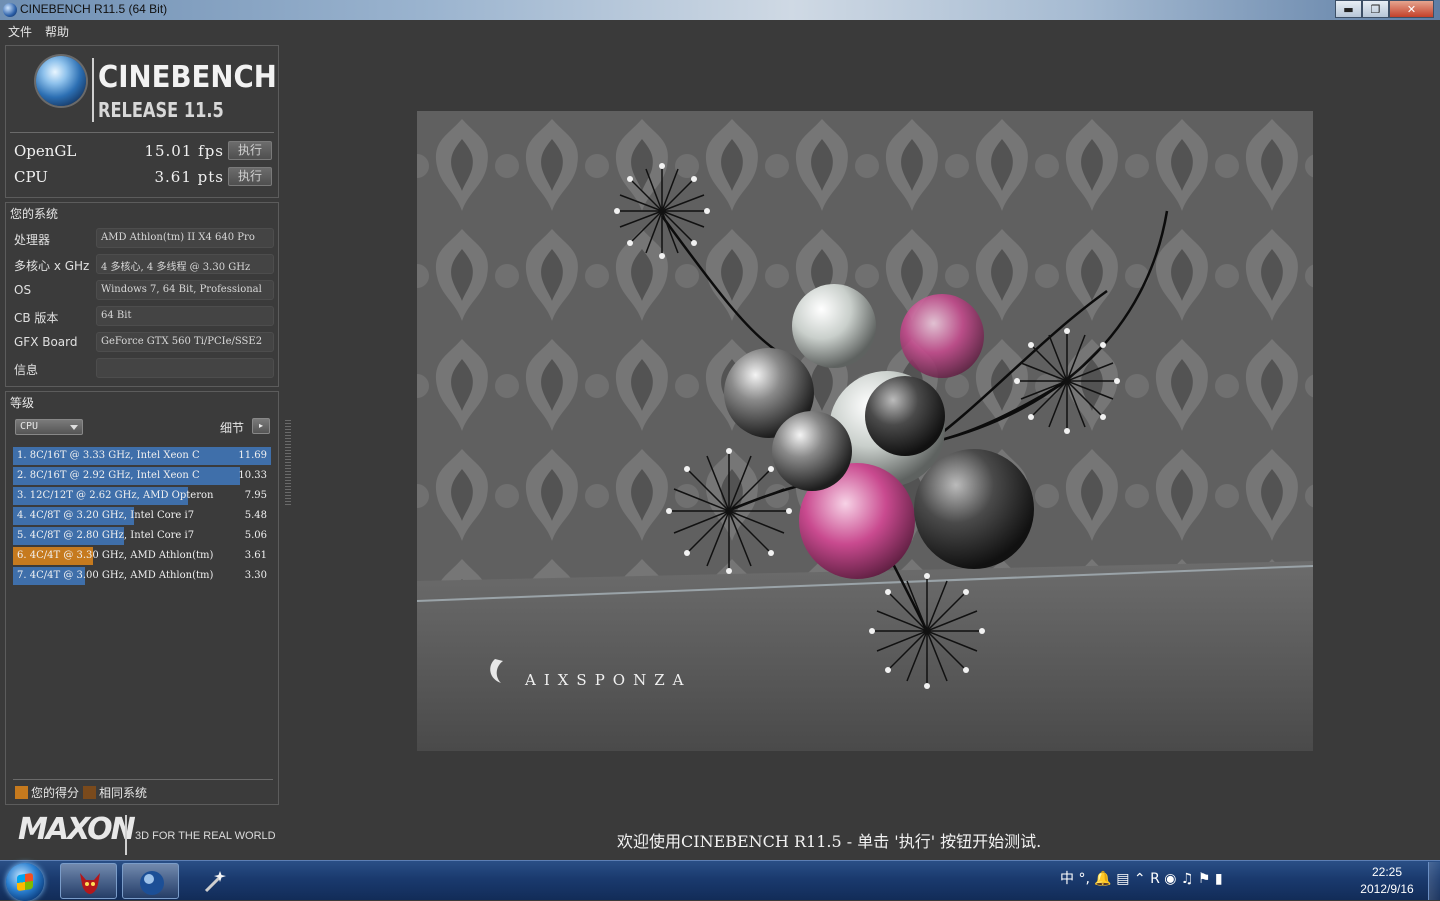 The image size is (1440, 901). I want to click on system-header: 您的系统, so click(34, 214).